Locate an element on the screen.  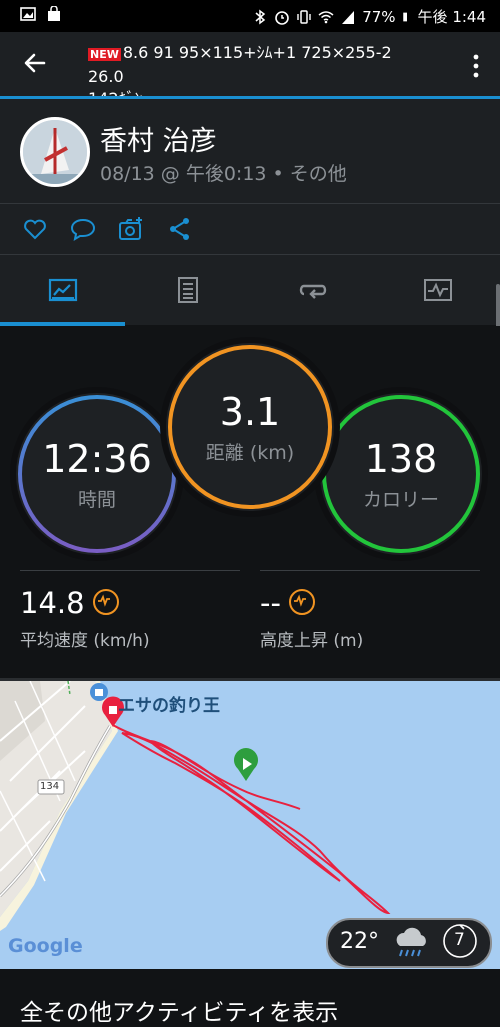
battery-percent: 77% is located at coordinates (379, 16).